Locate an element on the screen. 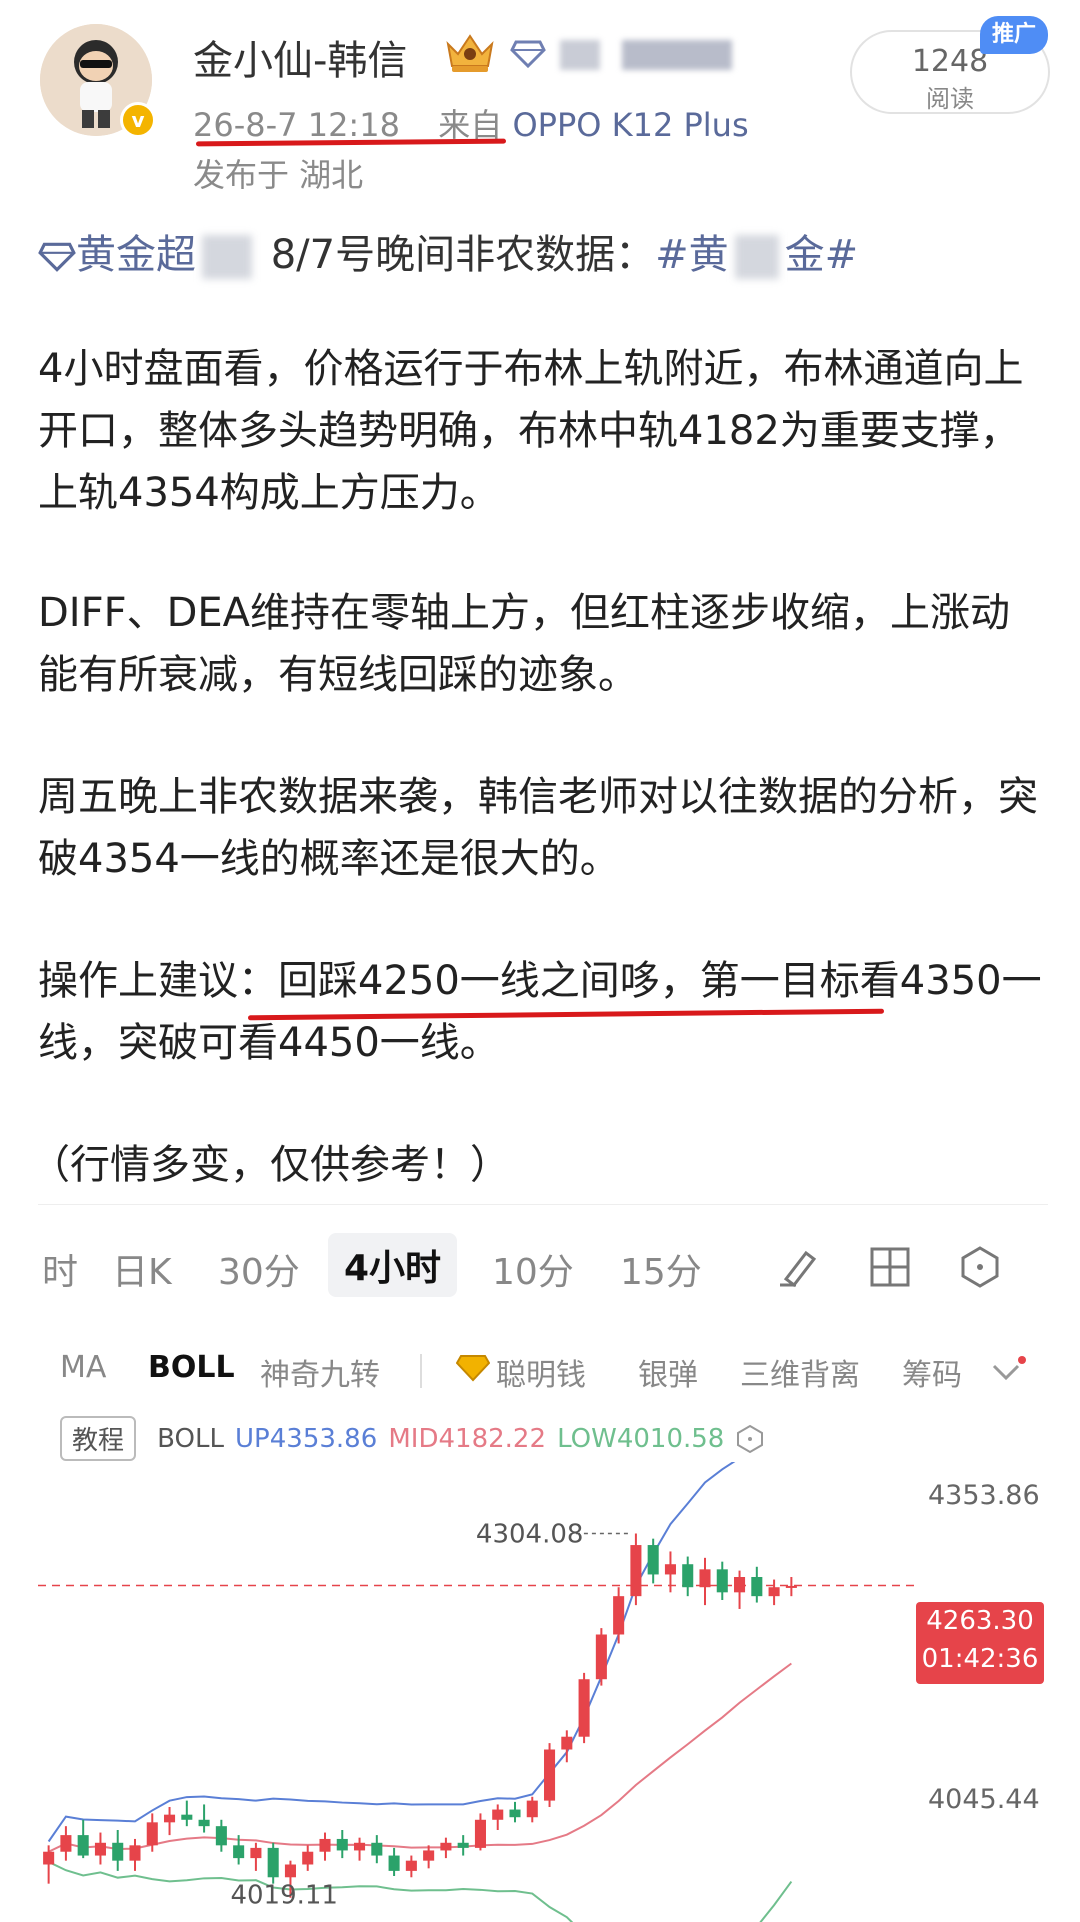 The height and width of the screenshot is (1922, 1080). current-price-tag: 4263.30 01:42:36 is located at coordinates (980, 1643).